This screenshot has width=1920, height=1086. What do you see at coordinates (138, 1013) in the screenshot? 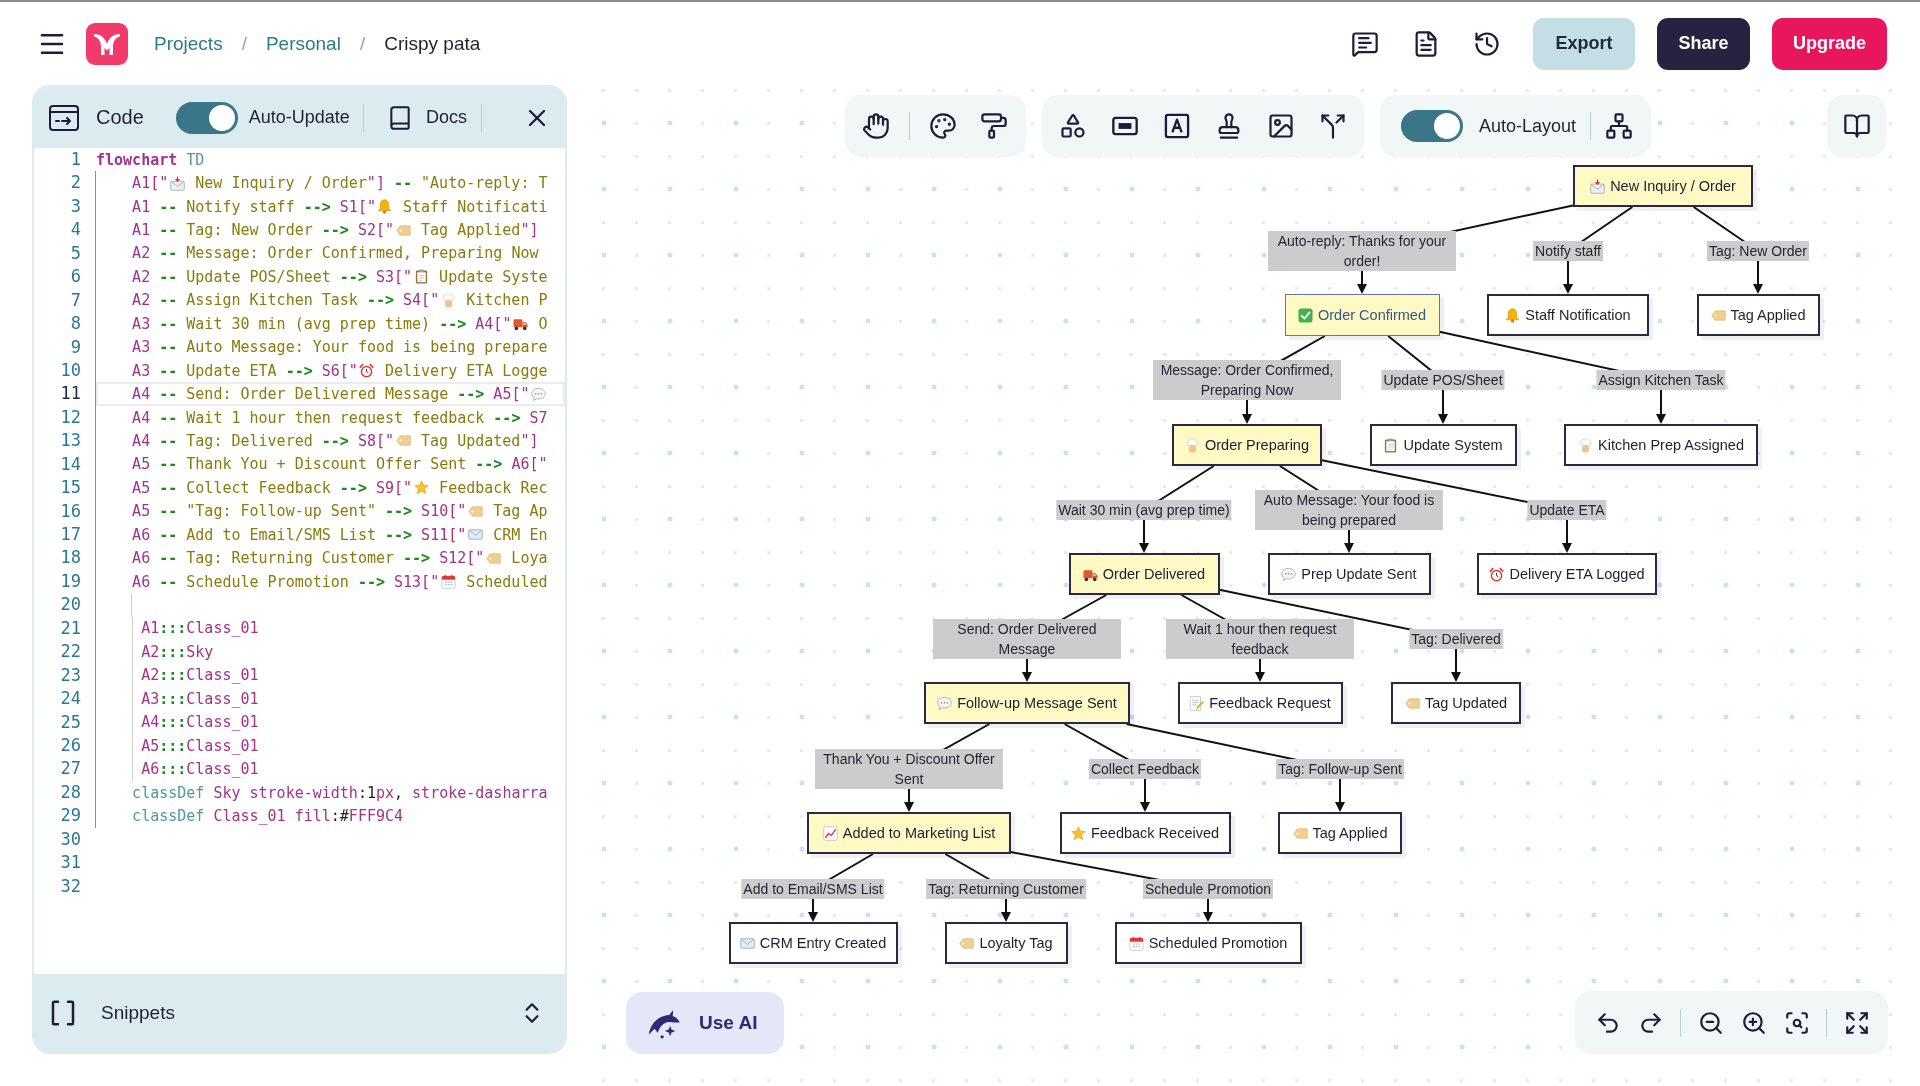
I see `snippets-label: Snippets` at bounding box center [138, 1013].